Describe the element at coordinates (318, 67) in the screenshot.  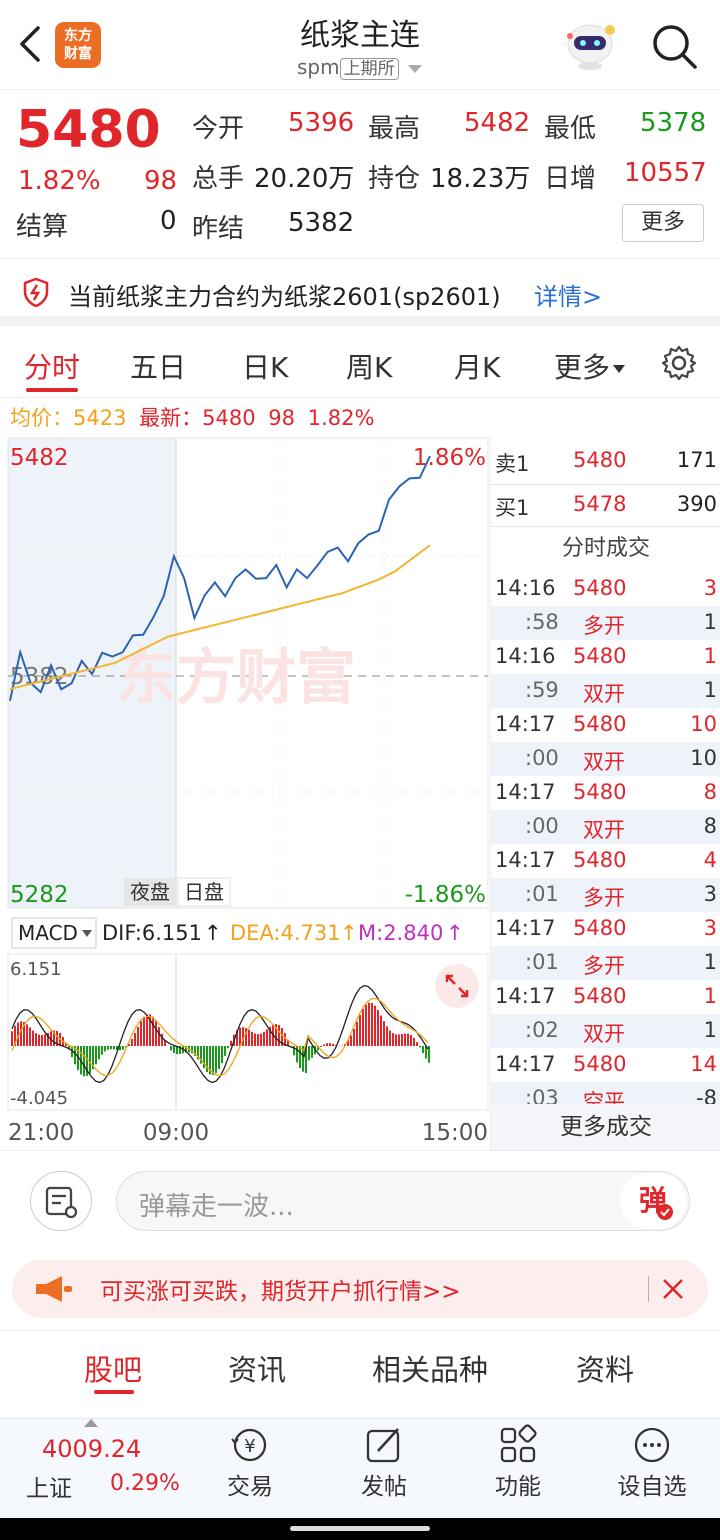
I see `contract-code: spm` at that location.